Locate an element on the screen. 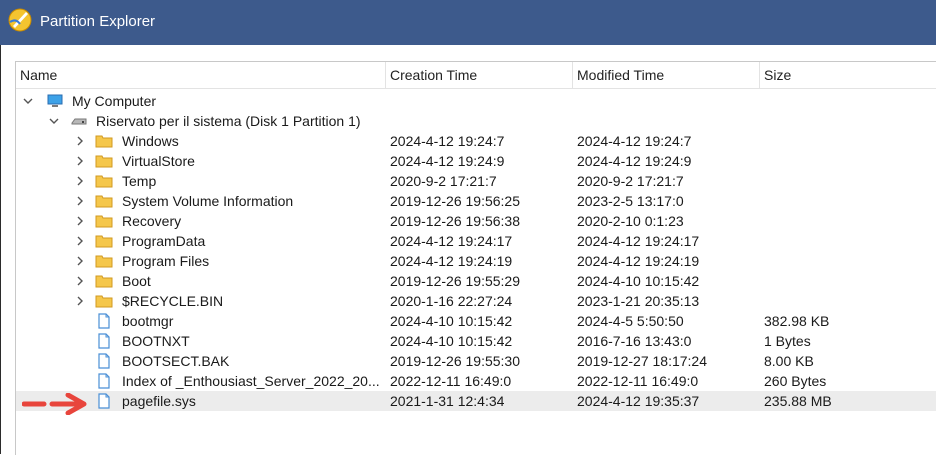 This screenshot has width=936, height=455. cell-name: bootmgr is located at coordinates (148, 321).